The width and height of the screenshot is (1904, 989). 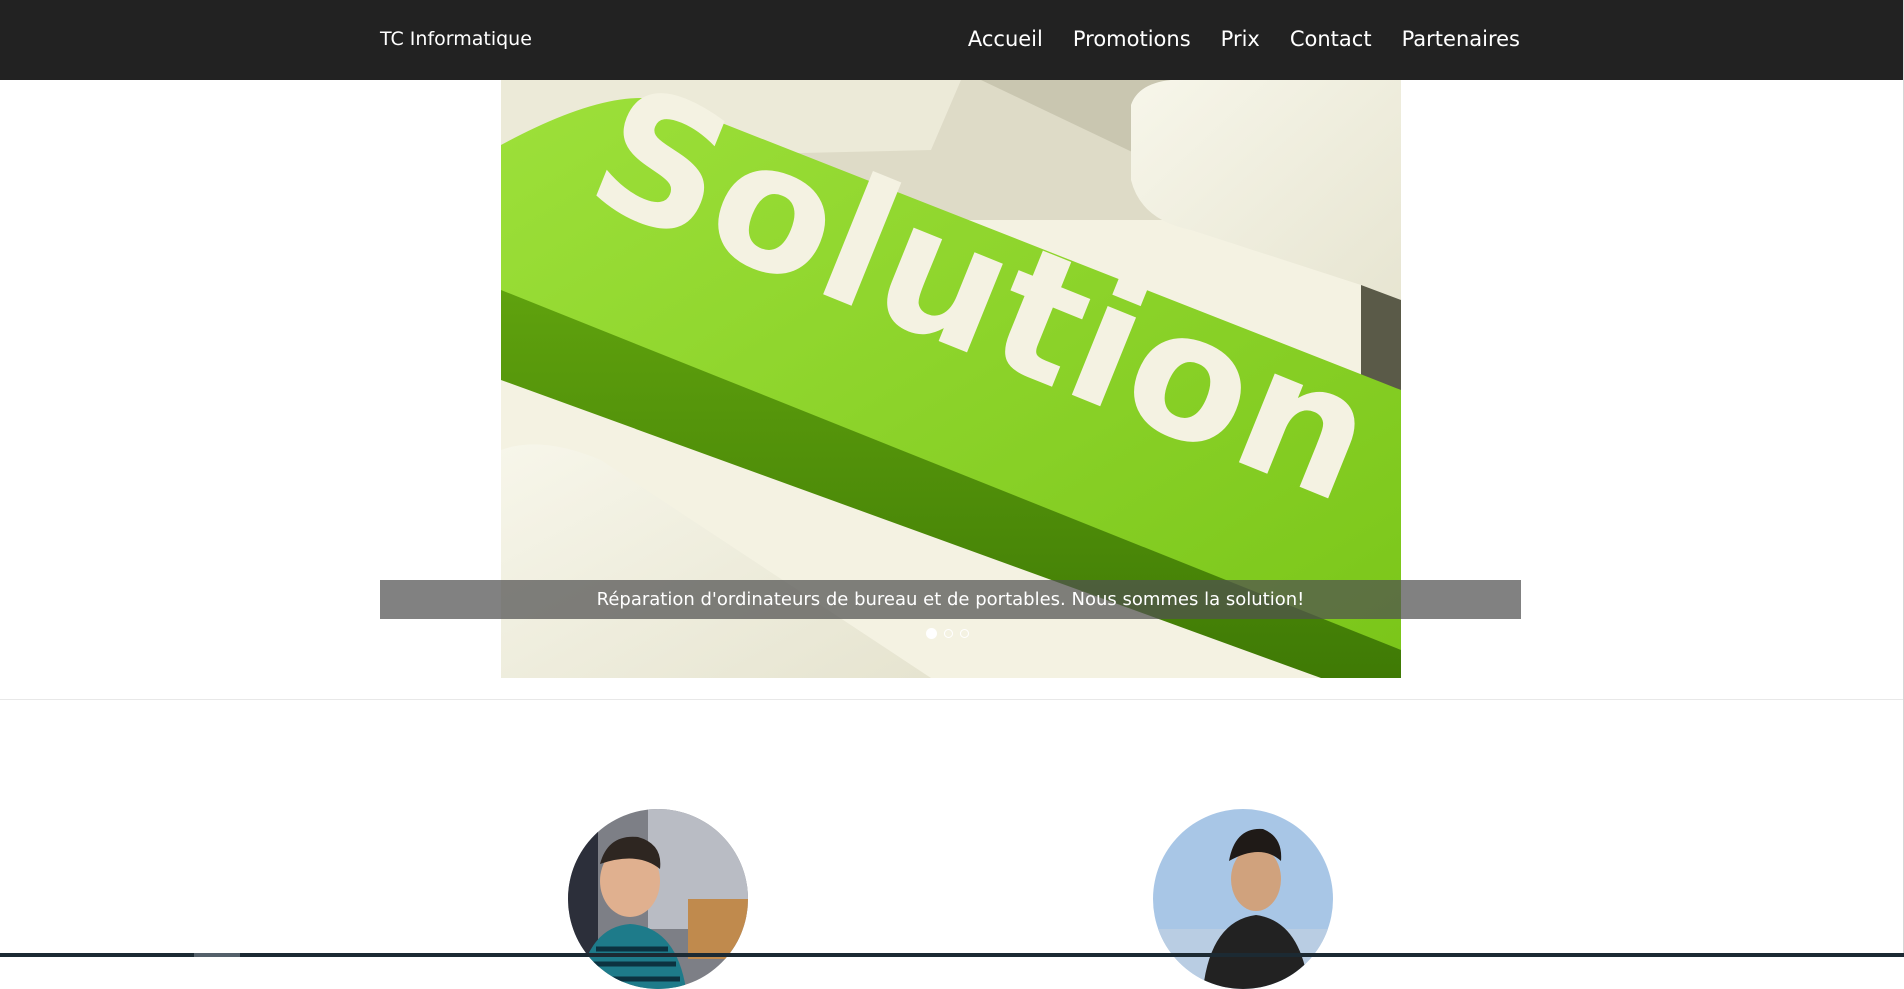 What do you see at coordinates (456, 39) in the screenshot?
I see `brand-link: TC Informatique` at bounding box center [456, 39].